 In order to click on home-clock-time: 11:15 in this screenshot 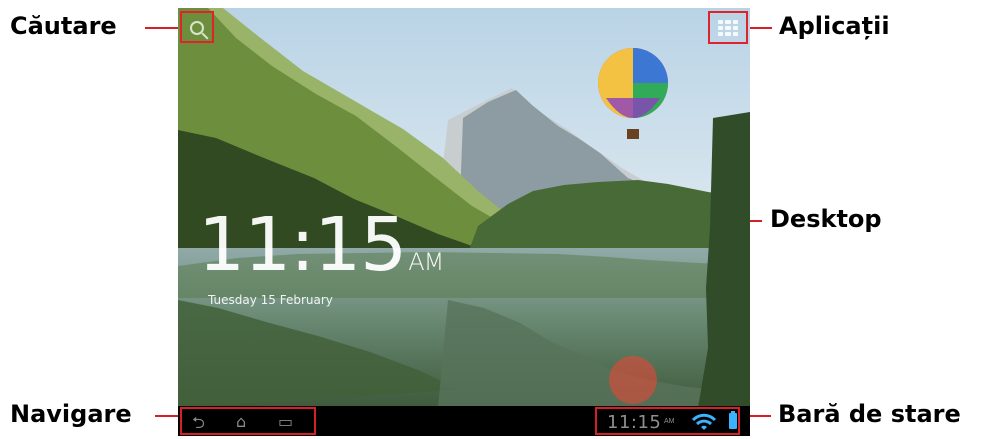, I will do `click(302, 245)`.